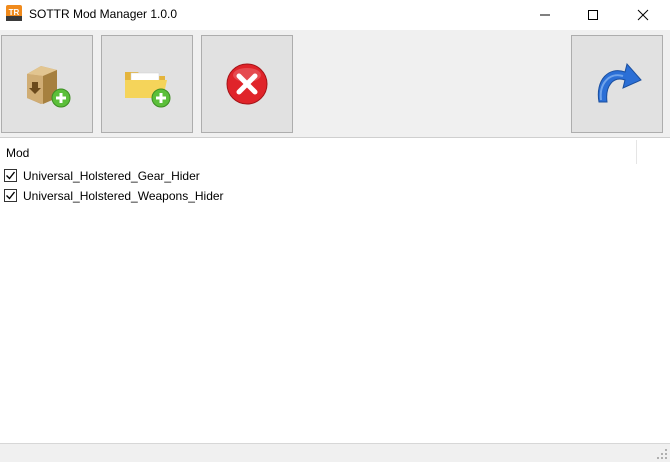 This screenshot has height=462, width=670. Describe the element at coordinates (103, 14) in the screenshot. I see `window-title: SOTTR Mod Manager 1.0.0` at that location.